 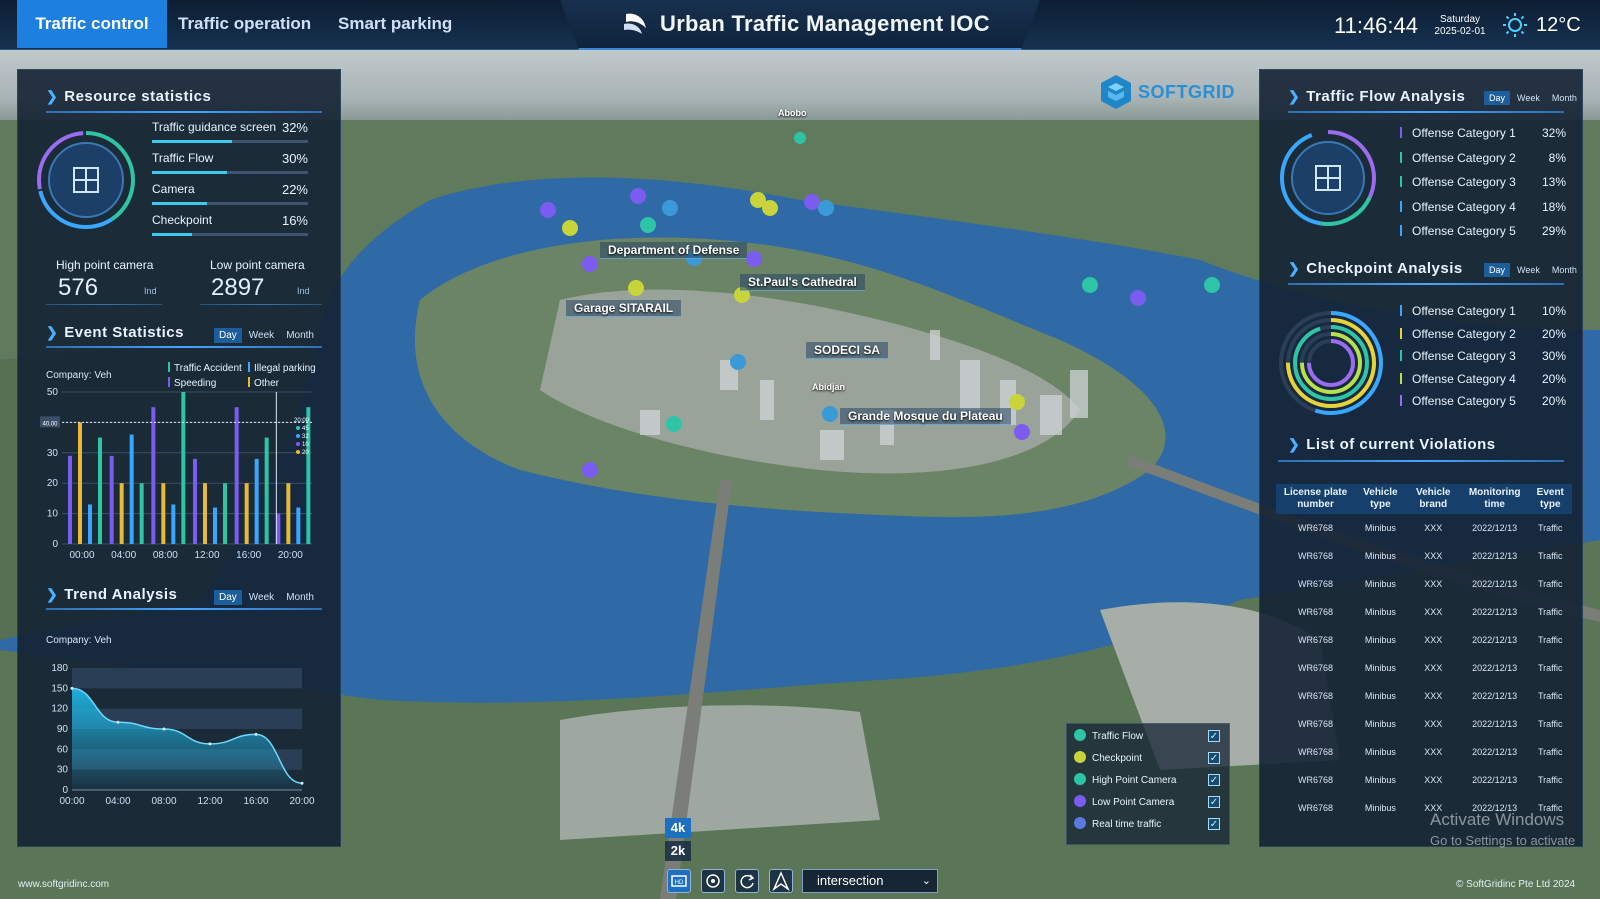 I want to click on compass-icon, so click(x=781, y=881).